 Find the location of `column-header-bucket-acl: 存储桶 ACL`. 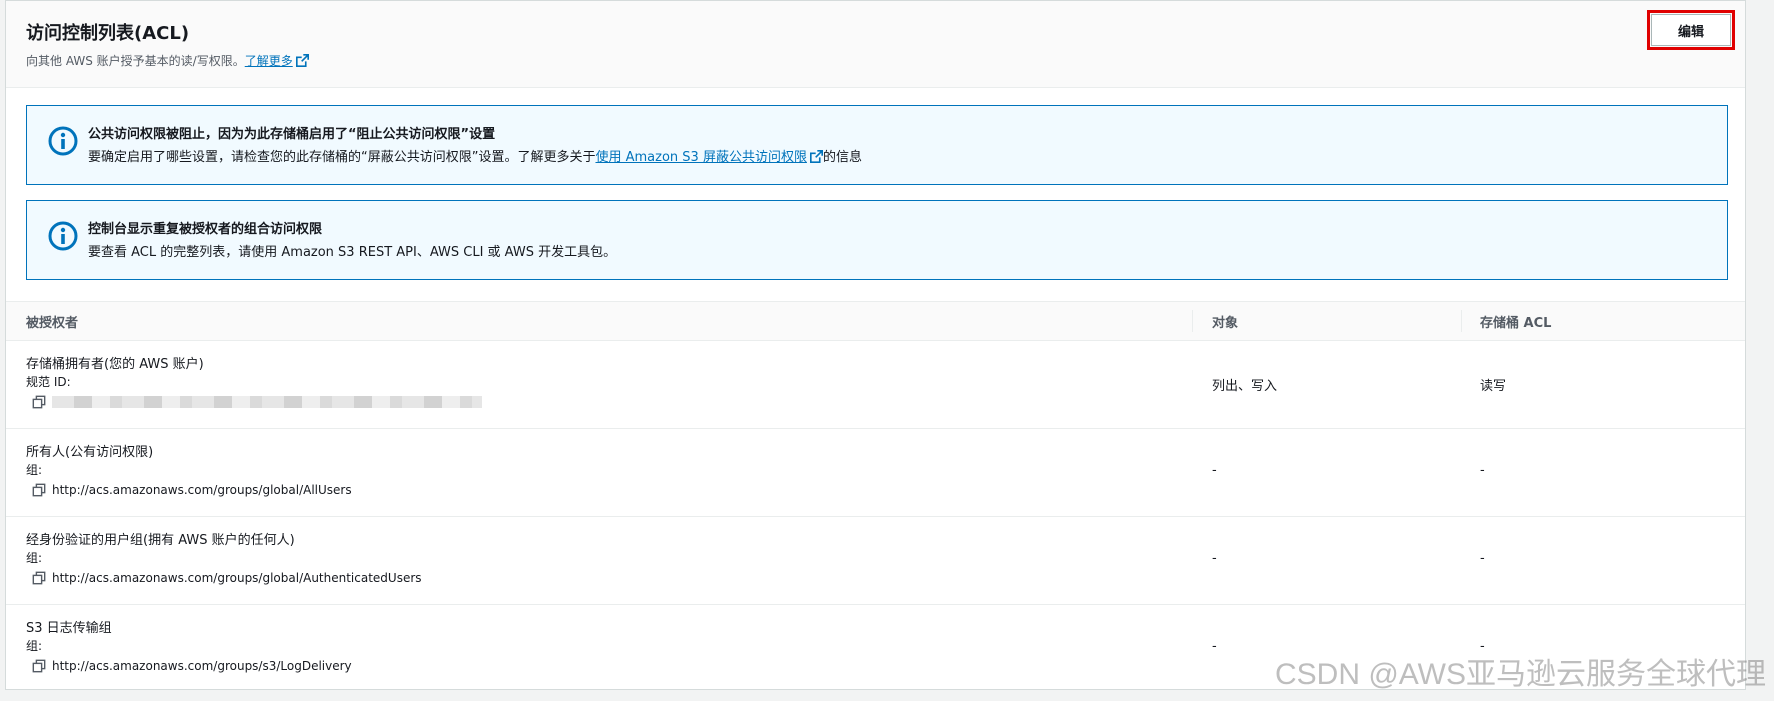

column-header-bucket-acl: 存储桶 ACL is located at coordinates (1516, 323).